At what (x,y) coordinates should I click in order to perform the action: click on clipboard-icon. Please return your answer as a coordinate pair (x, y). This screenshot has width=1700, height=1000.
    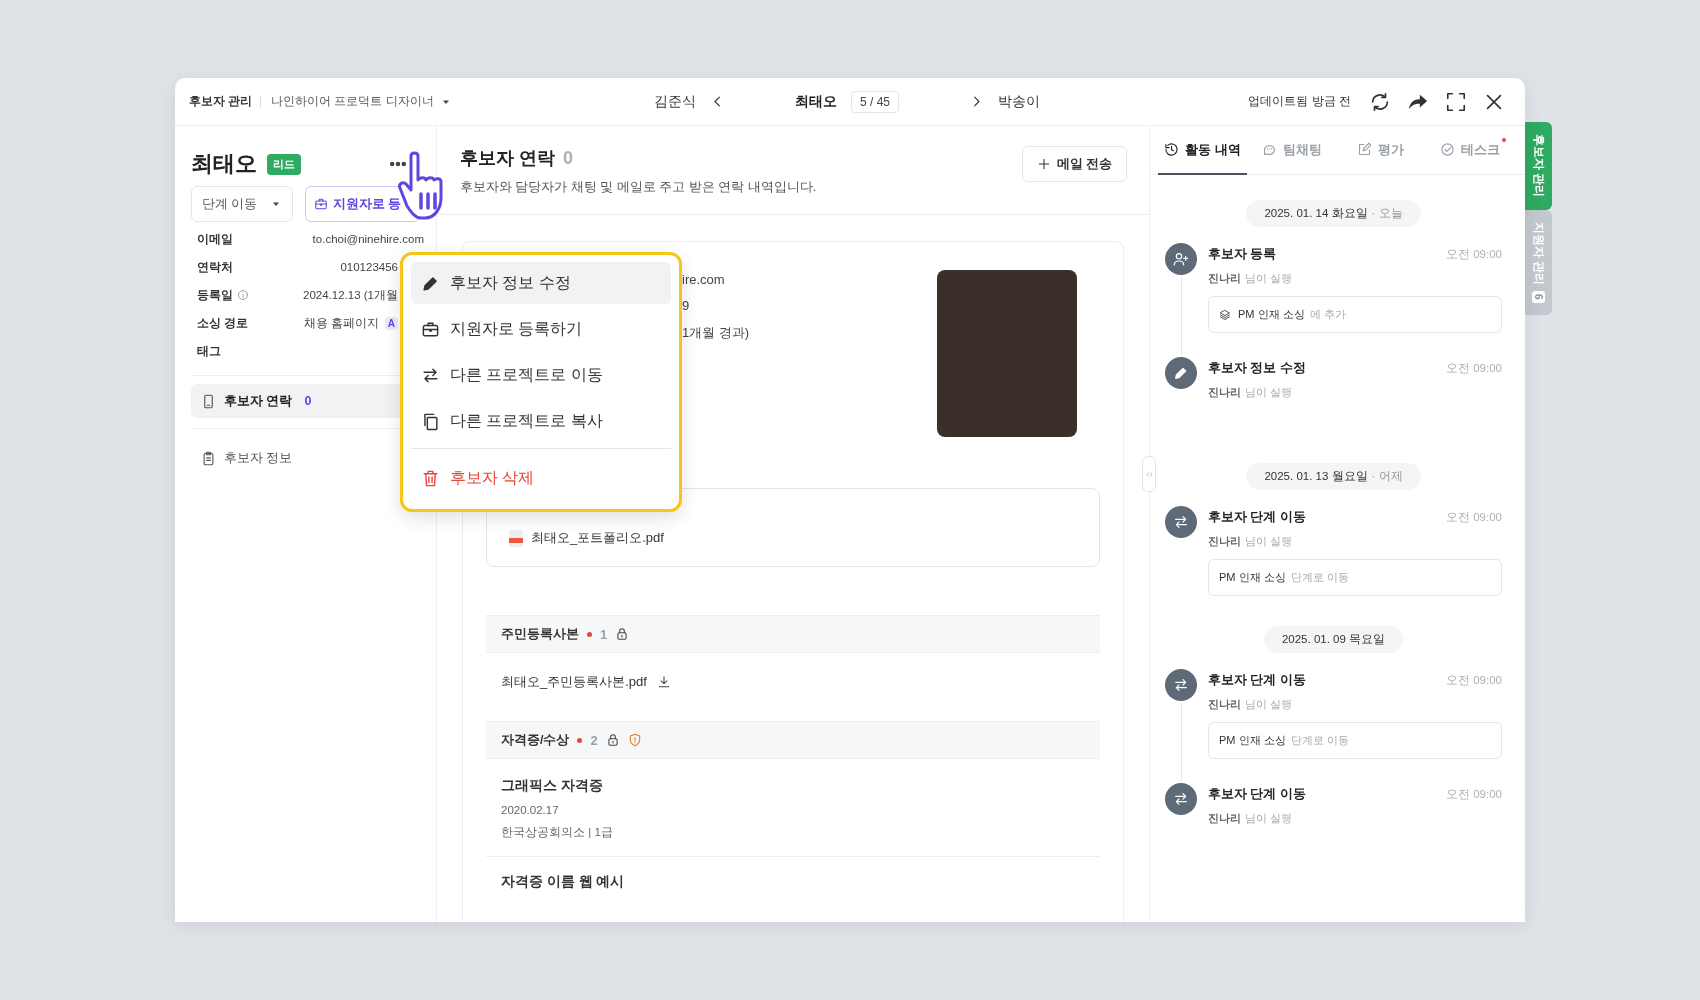
    Looking at the image, I should click on (208, 458).